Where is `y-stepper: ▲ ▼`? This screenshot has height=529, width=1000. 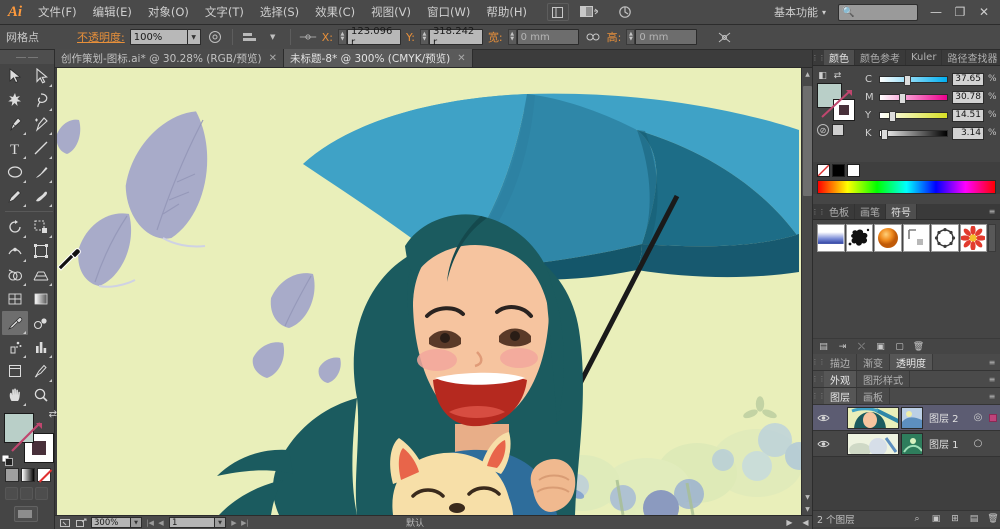
y-stepper: ▲ ▼ is located at coordinates (424, 37).